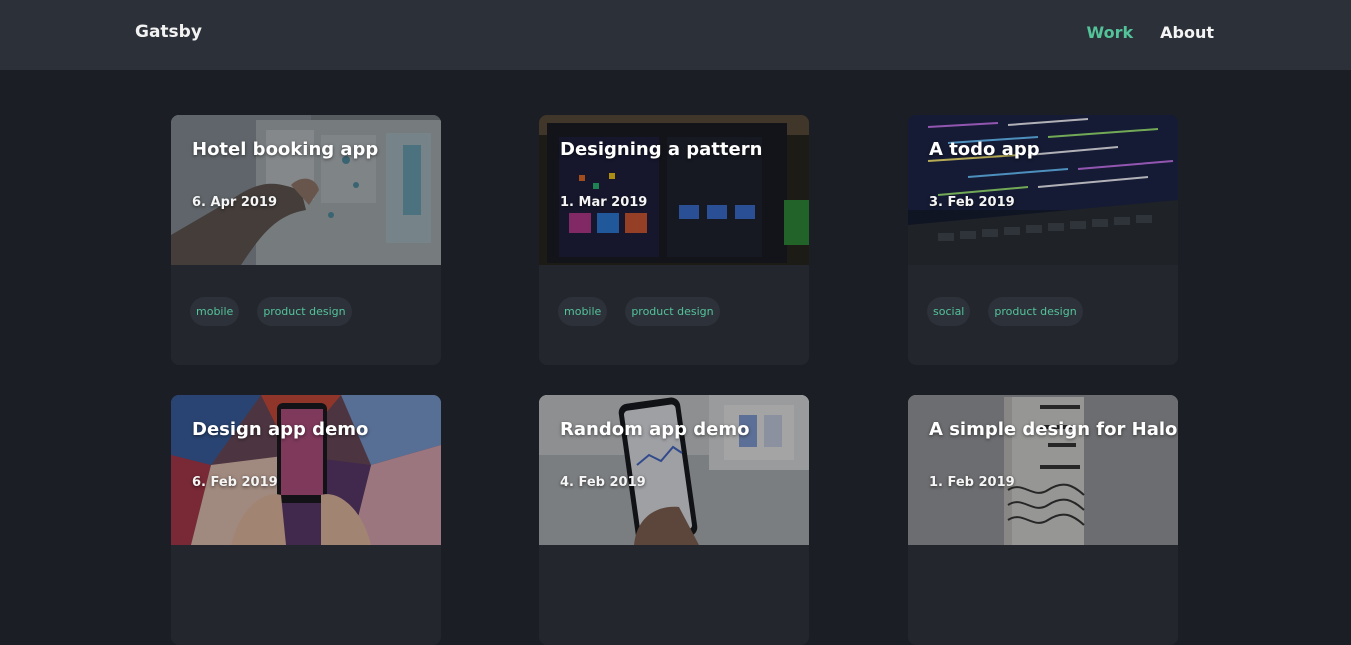  What do you see at coordinates (235, 482) in the screenshot?
I see `project-date: 6. Feb 2019` at bounding box center [235, 482].